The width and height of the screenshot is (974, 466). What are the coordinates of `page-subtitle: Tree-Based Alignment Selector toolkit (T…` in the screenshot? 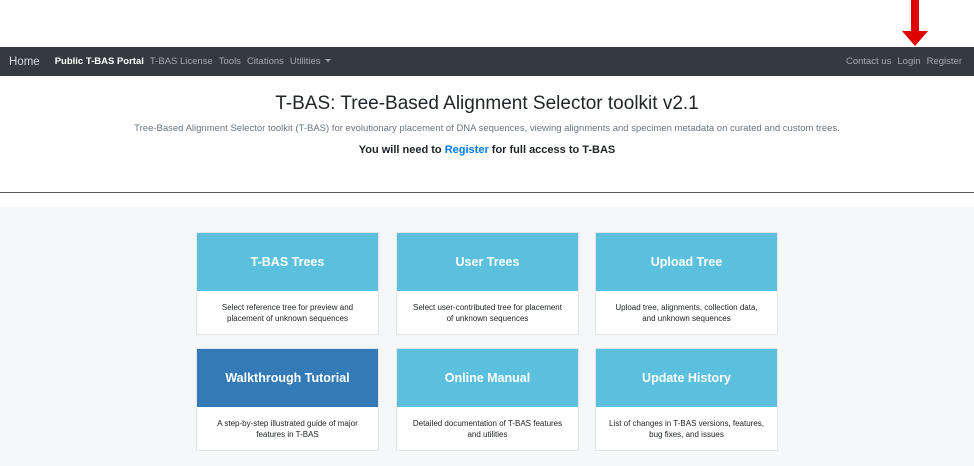 It's located at (487, 128).